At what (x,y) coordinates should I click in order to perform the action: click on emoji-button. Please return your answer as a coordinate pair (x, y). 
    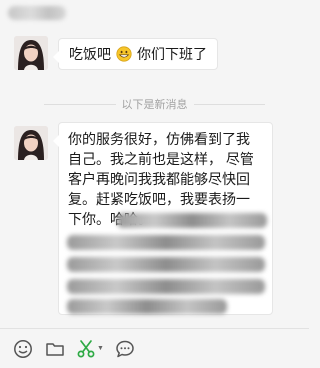
    Looking at the image, I should click on (23, 349).